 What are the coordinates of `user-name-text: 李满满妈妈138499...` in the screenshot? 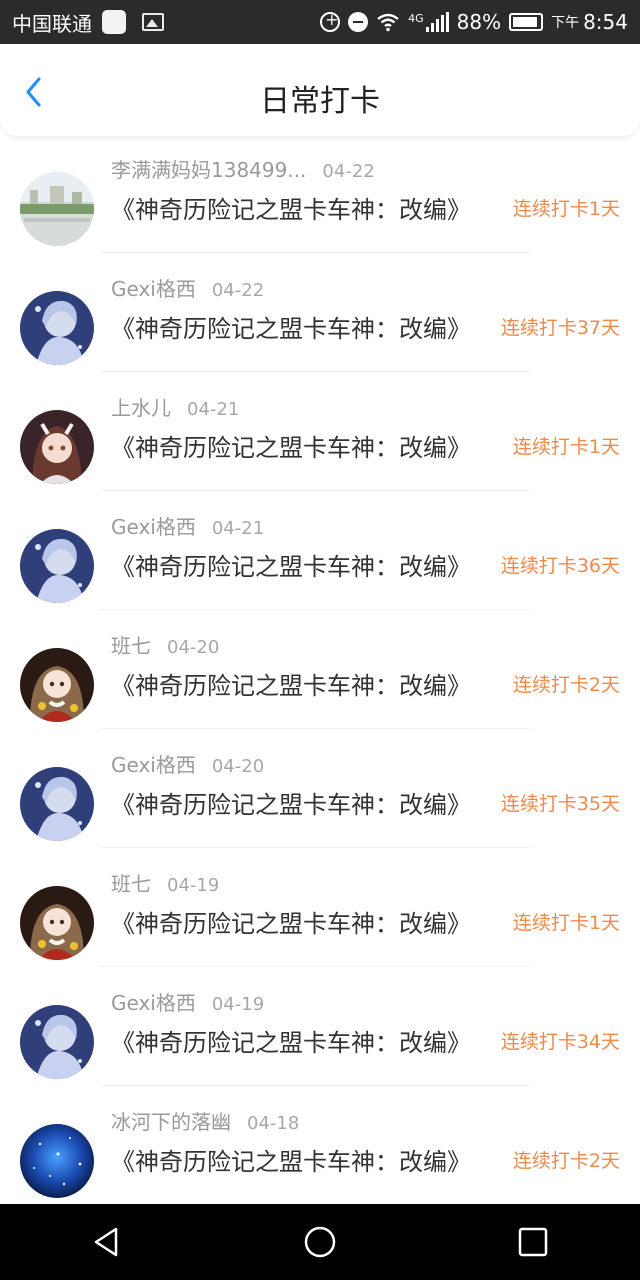 It's located at (209, 170).